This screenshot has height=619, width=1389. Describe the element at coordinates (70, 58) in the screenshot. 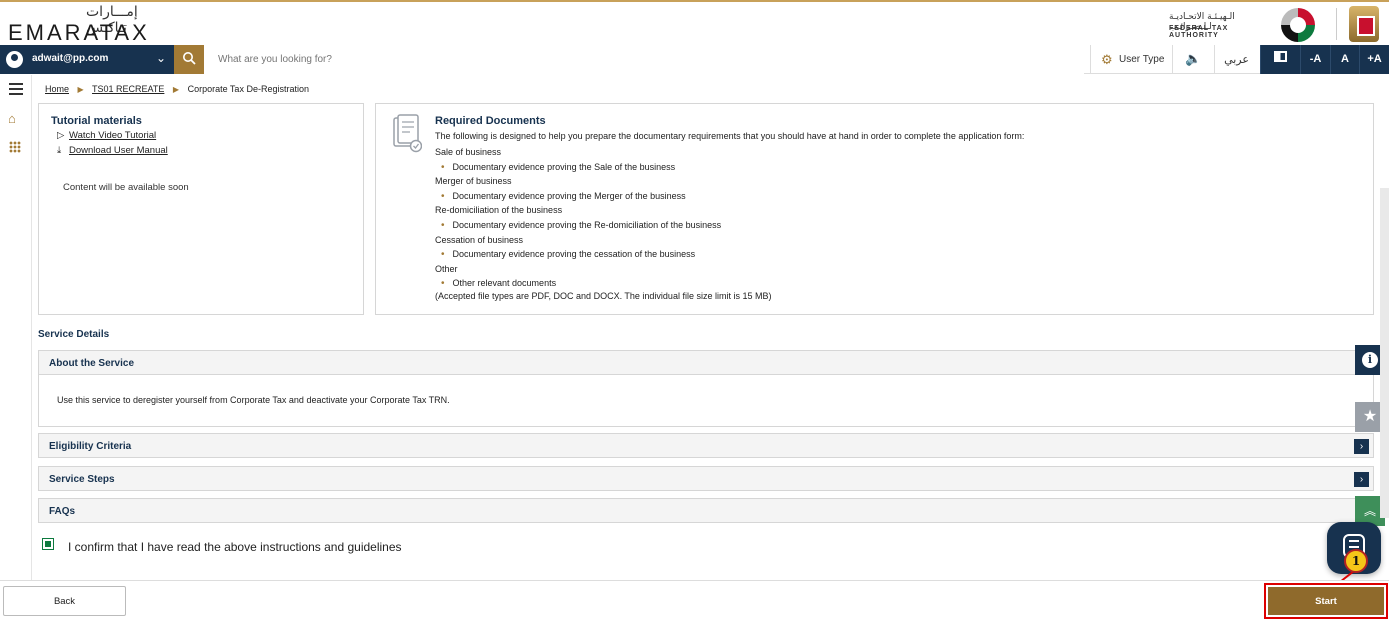

I see `user-email: adwait@pp.com` at that location.